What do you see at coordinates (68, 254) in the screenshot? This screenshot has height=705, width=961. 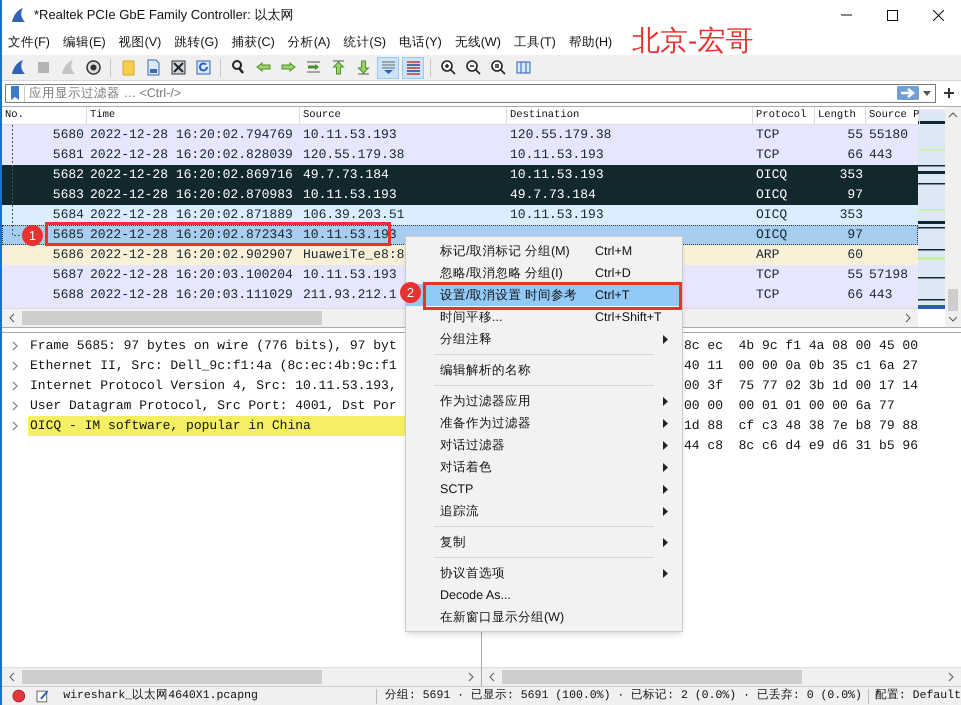 I see `table-cell: 5686` at bounding box center [68, 254].